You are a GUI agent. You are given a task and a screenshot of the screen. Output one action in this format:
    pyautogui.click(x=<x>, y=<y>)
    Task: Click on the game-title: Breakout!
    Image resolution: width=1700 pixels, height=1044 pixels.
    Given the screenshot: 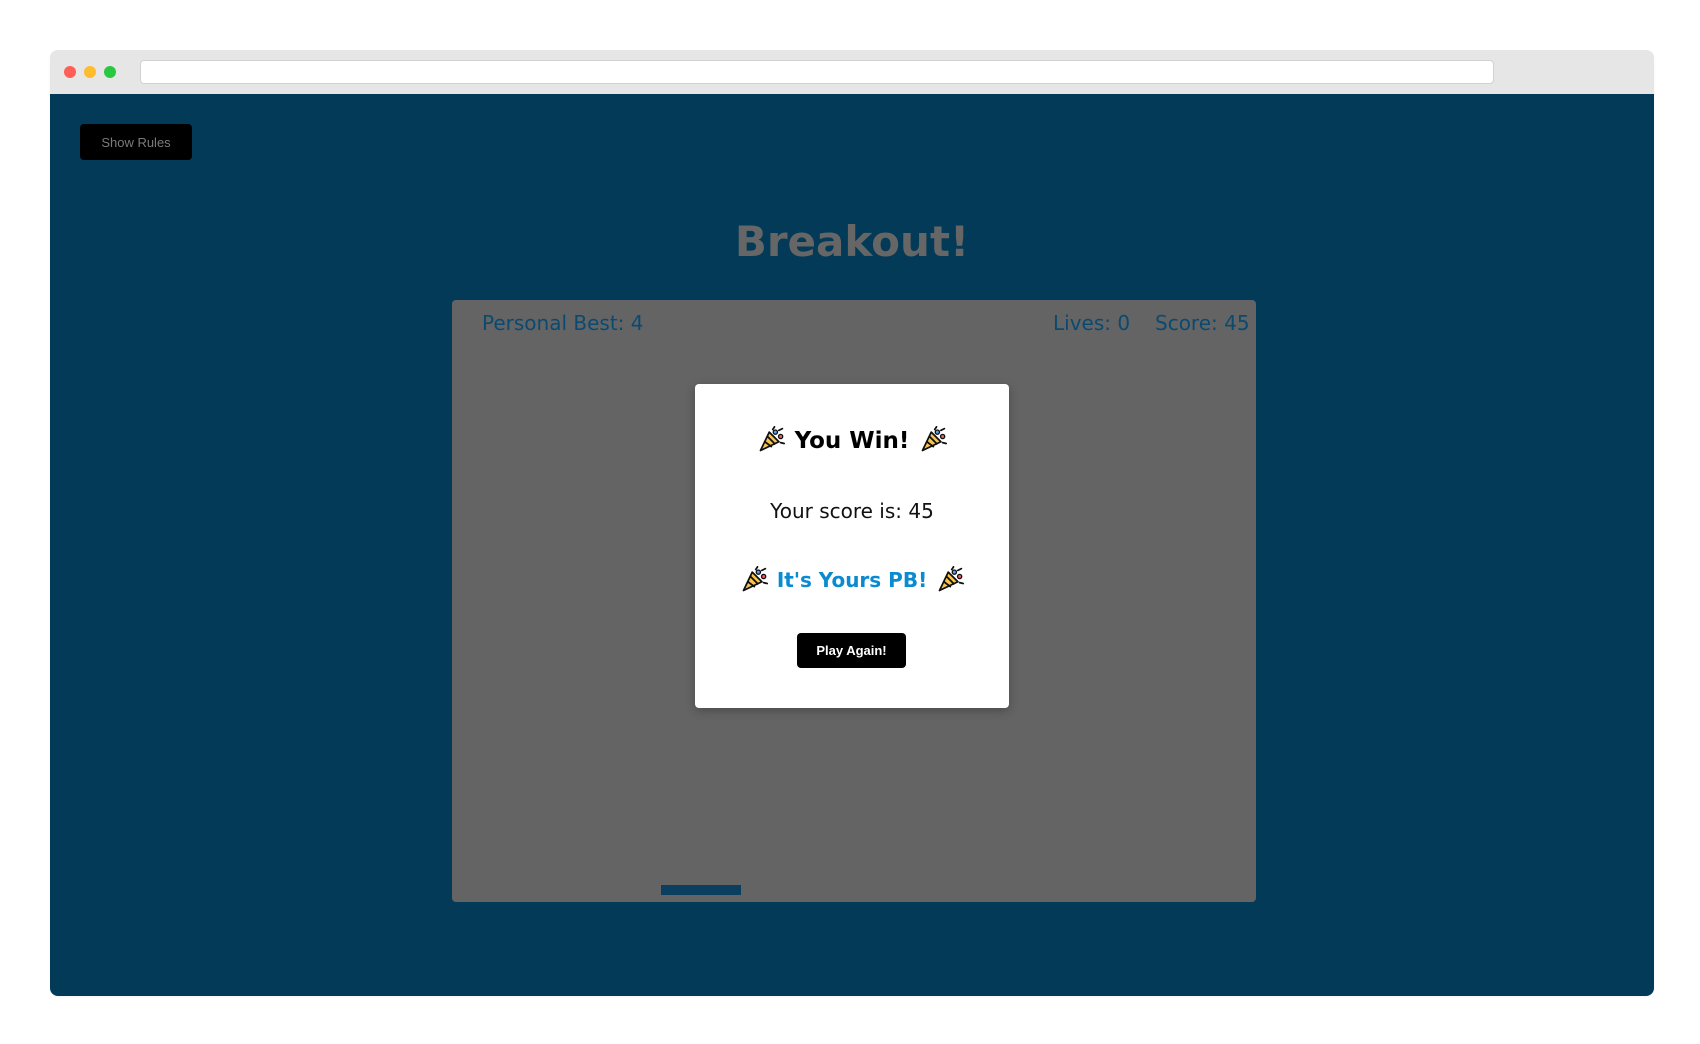 What is the action you would take?
    pyautogui.click(x=852, y=241)
    